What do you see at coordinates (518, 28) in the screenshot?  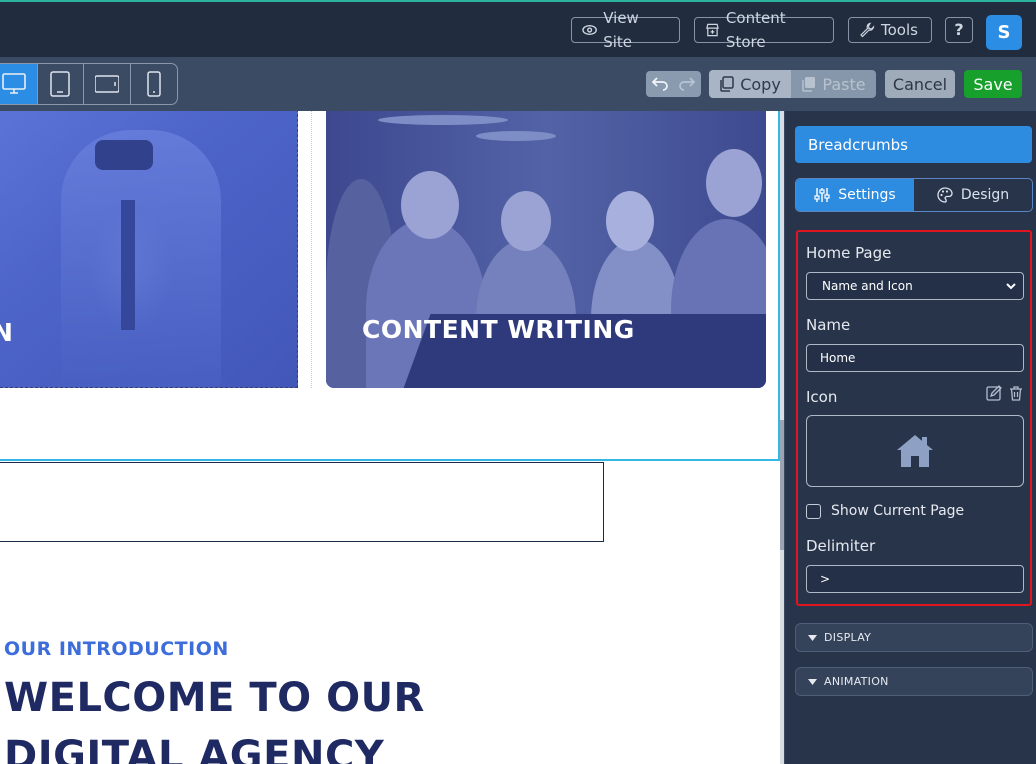 I see `top-bar: View Site Content Store Tools ? S` at bounding box center [518, 28].